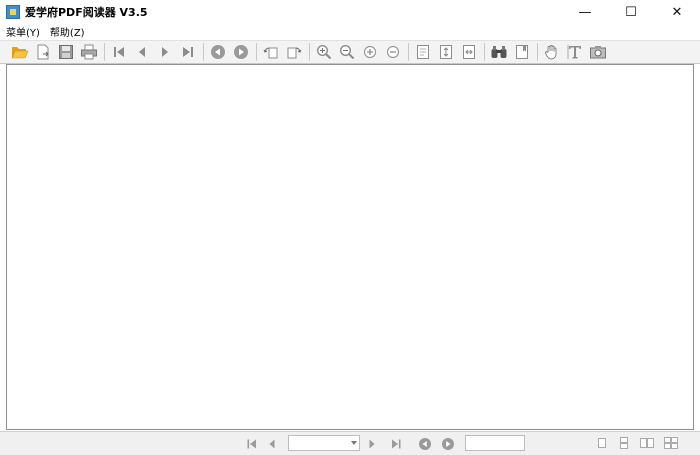 The height and width of the screenshot is (455, 700). I want to click on page-number-select, so click(324, 443).